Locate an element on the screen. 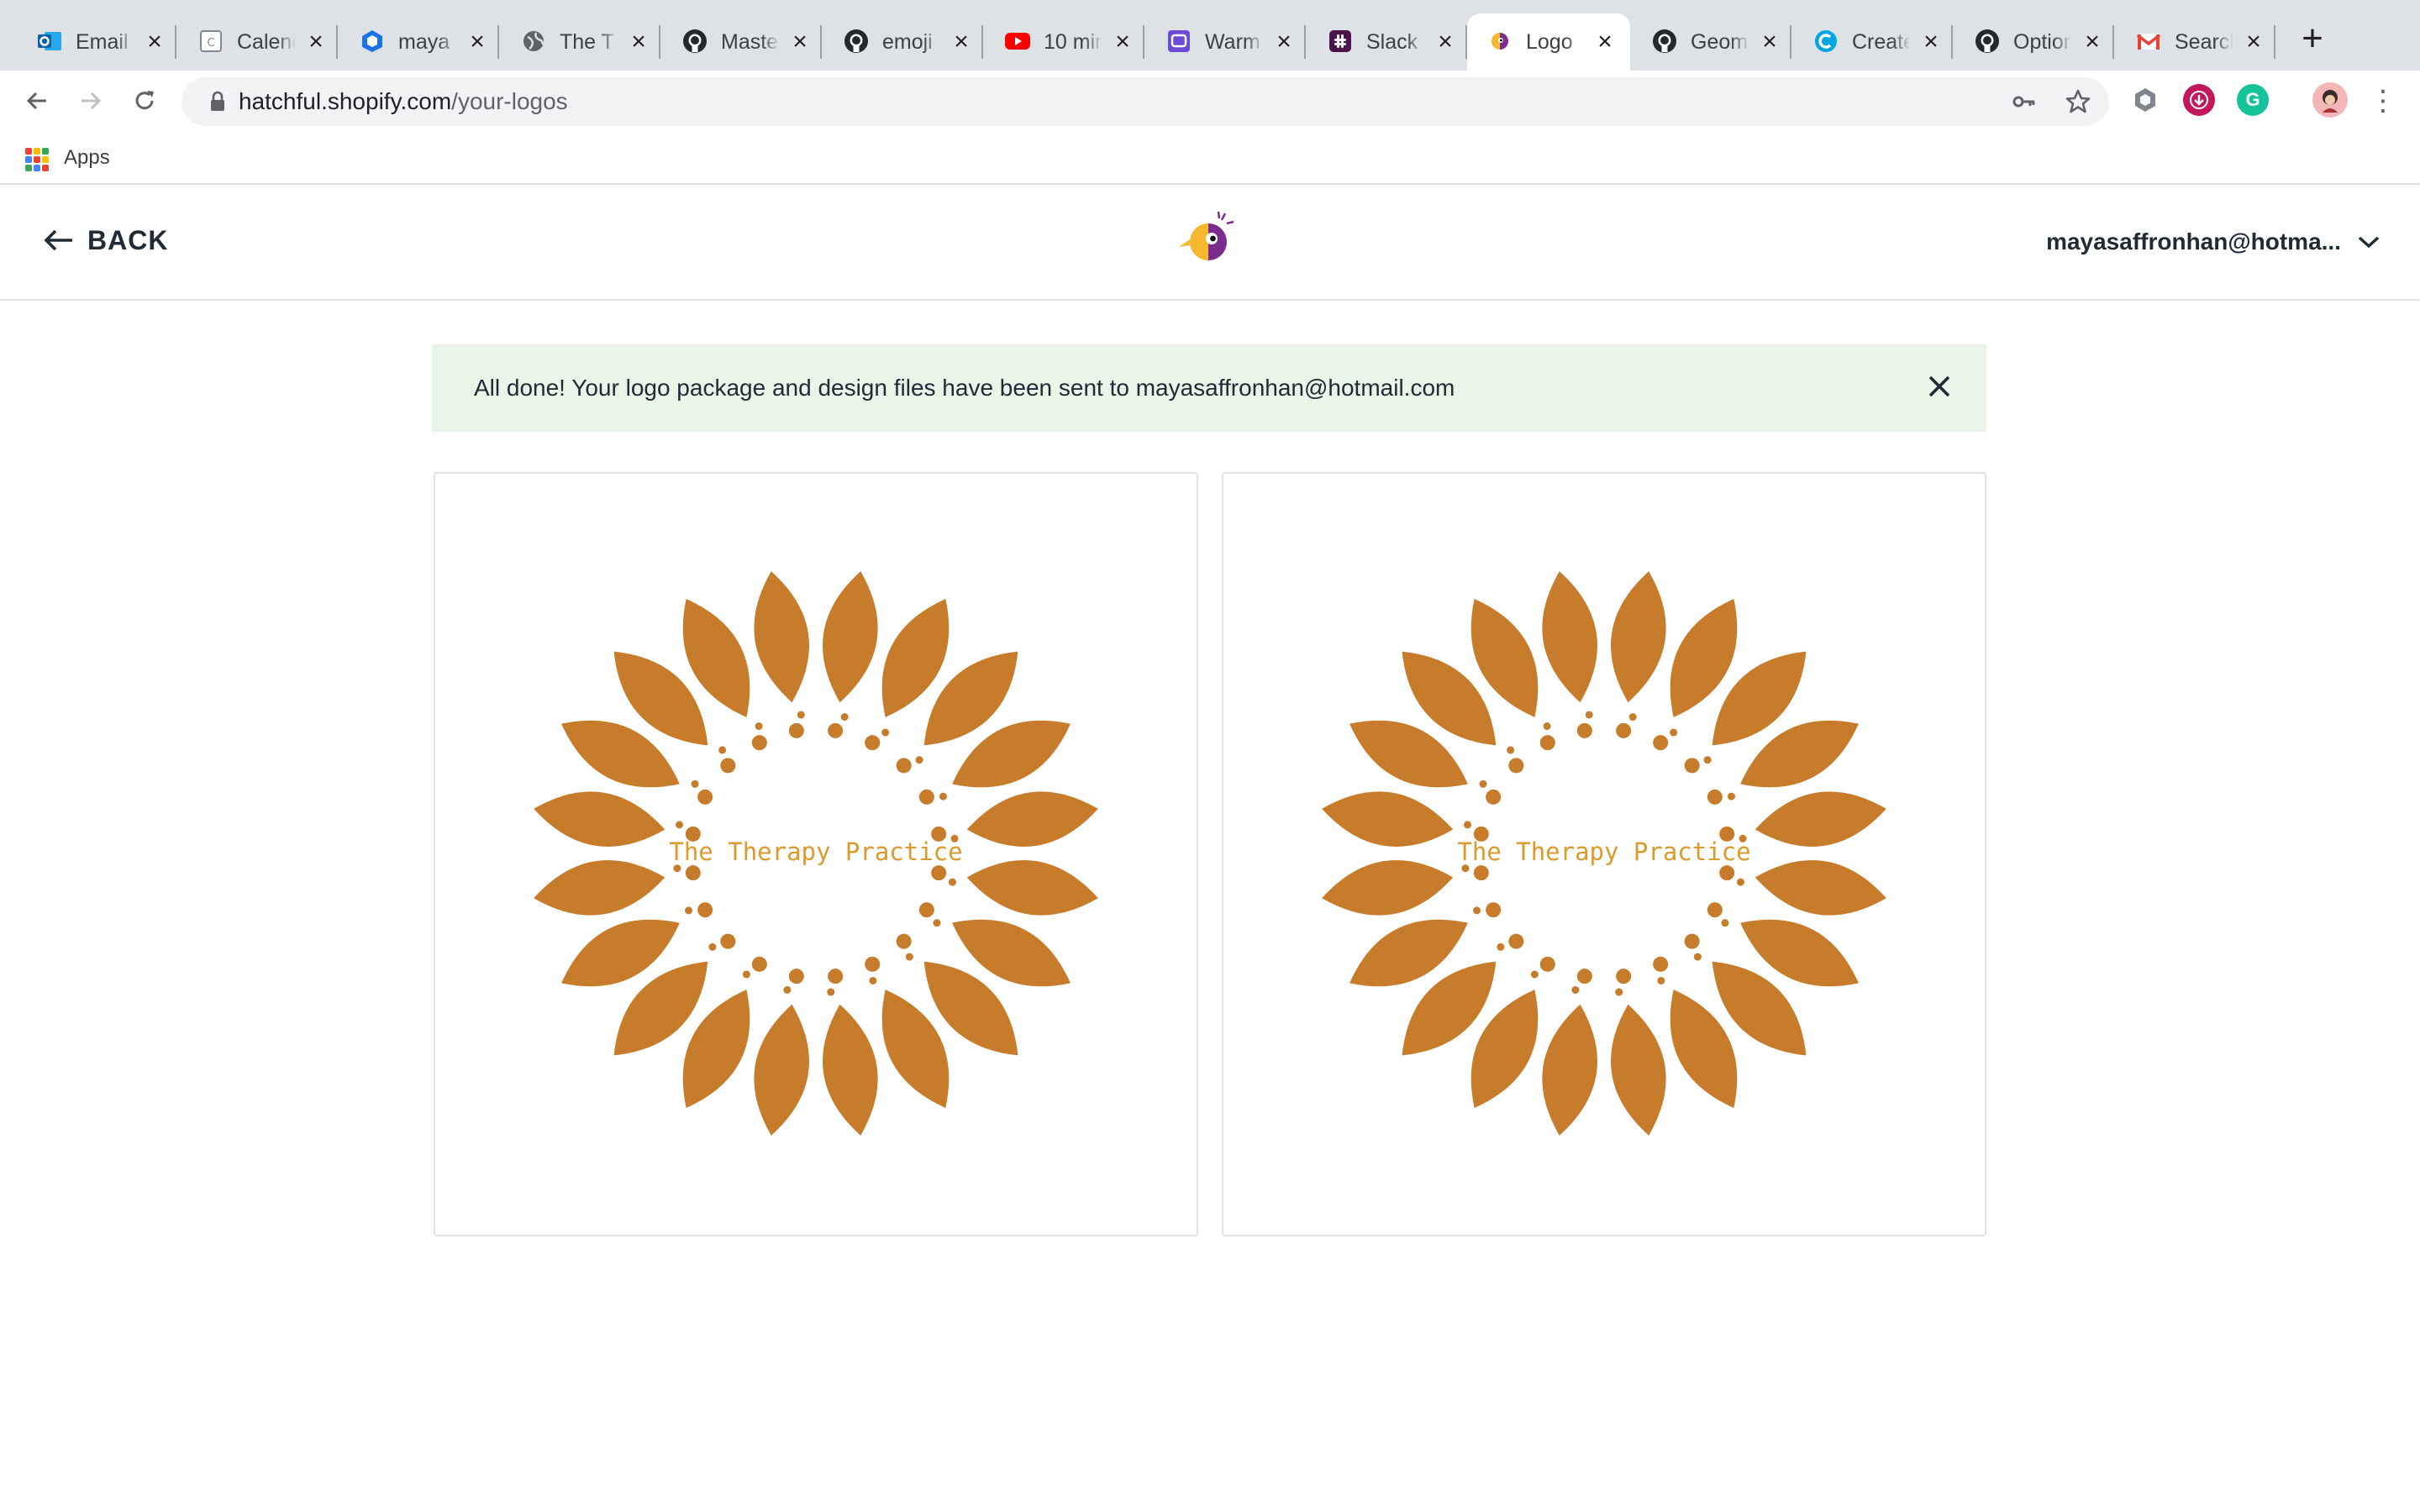  gmail-icon is located at coordinates (2148, 41).